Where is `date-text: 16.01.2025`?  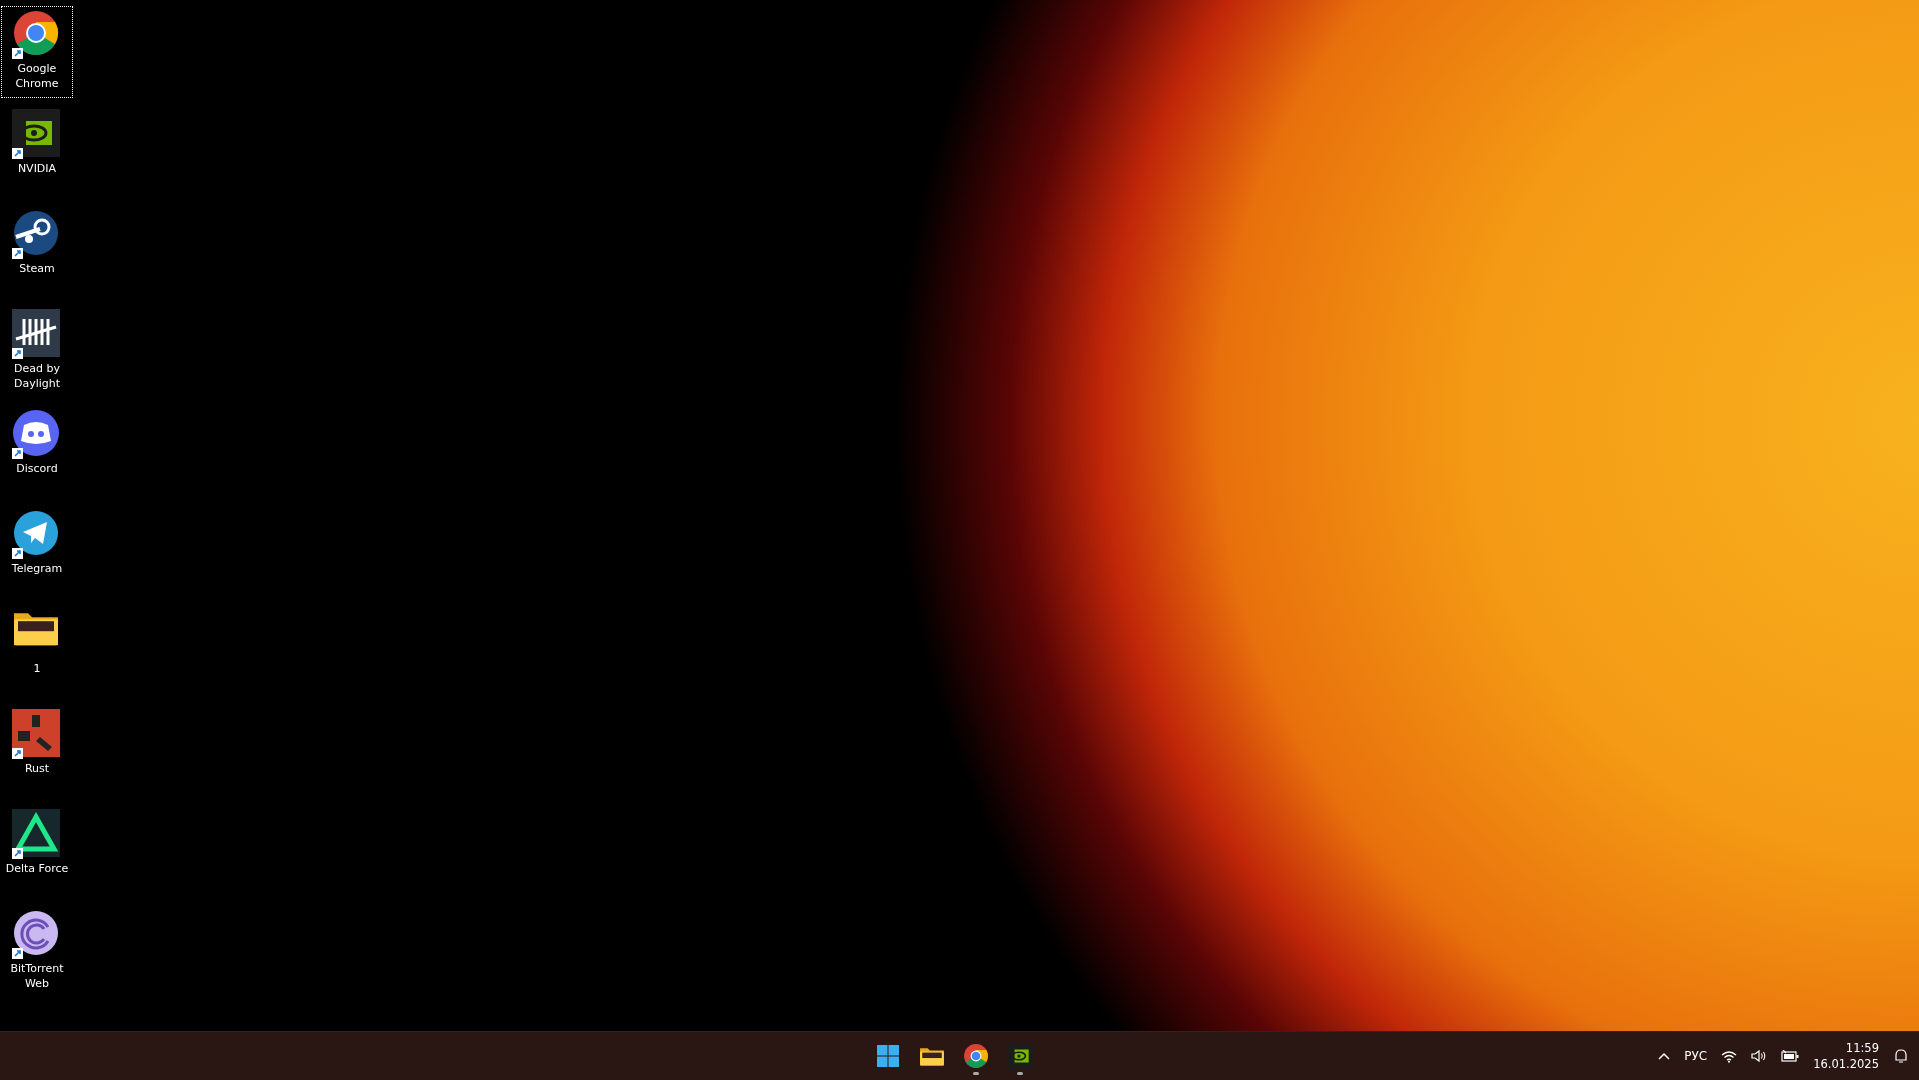
date-text: 16.01.2025 is located at coordinates (1846, 1064).